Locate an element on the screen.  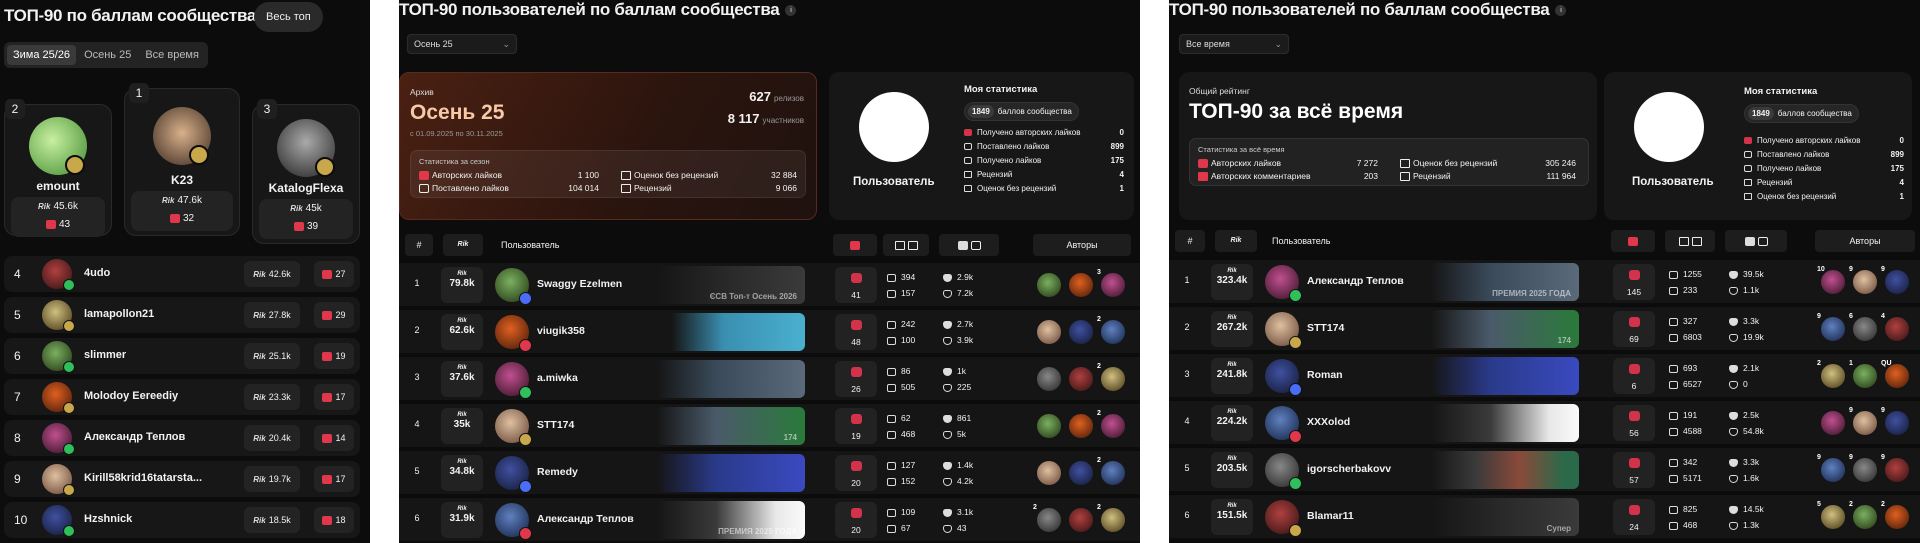
list-item: 9 Kirill58krid16tatarsta... Rik 19.7k 17 is located at coordinates (182, 479).